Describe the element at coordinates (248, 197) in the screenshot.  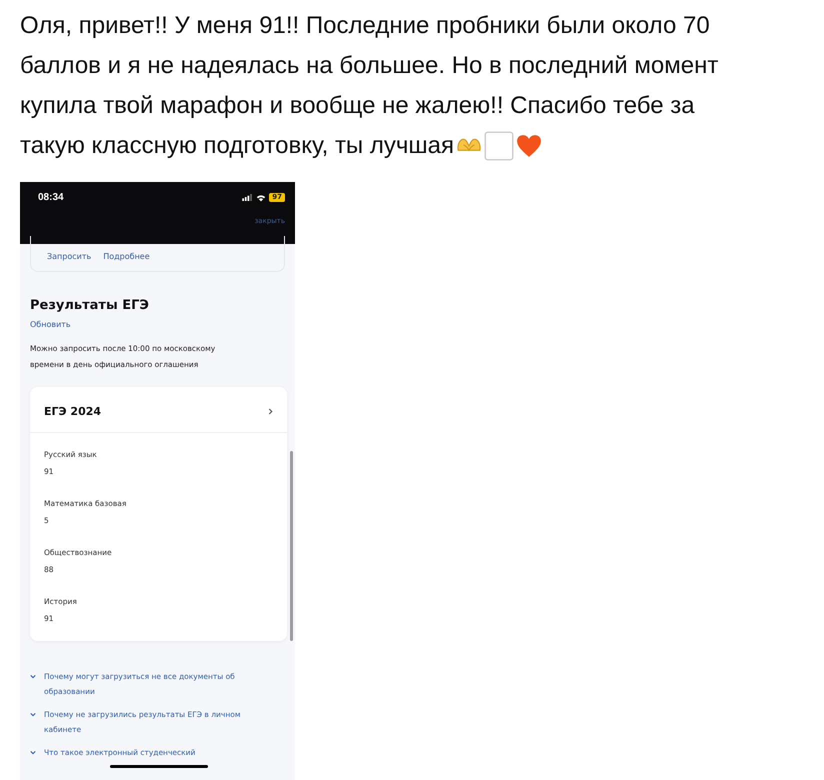
I see `signal-icon` at that location.